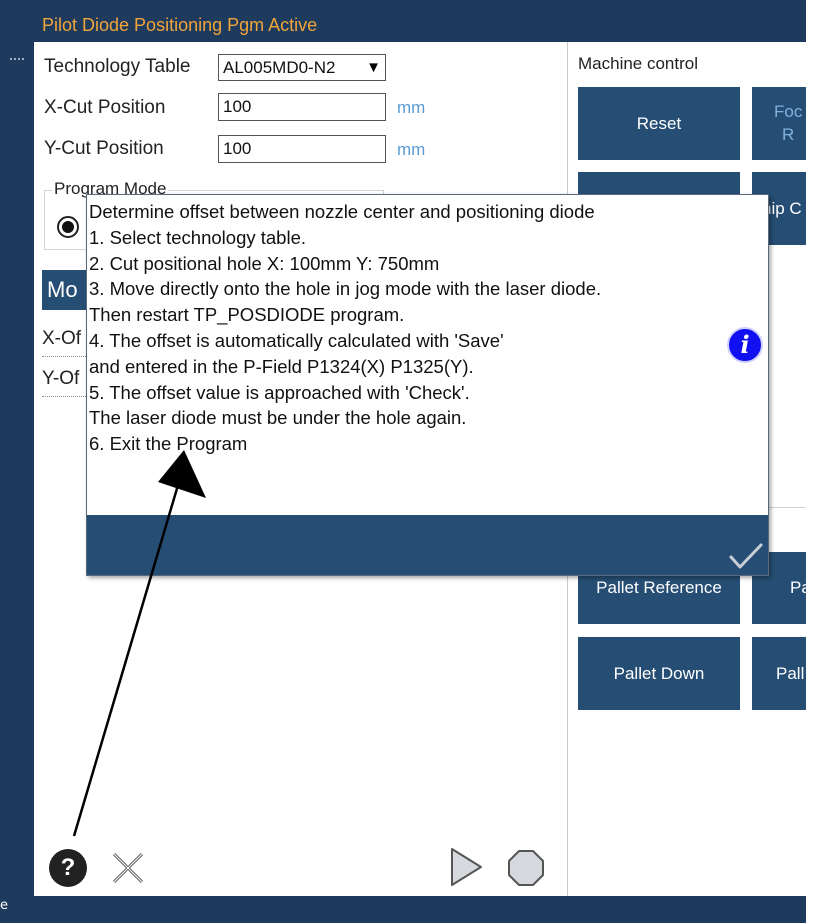 The width and height of the screenshot is (834, 923). Describe the element at coordinates (526, 868) in the screenshot. I see `stop-icon` at that location.